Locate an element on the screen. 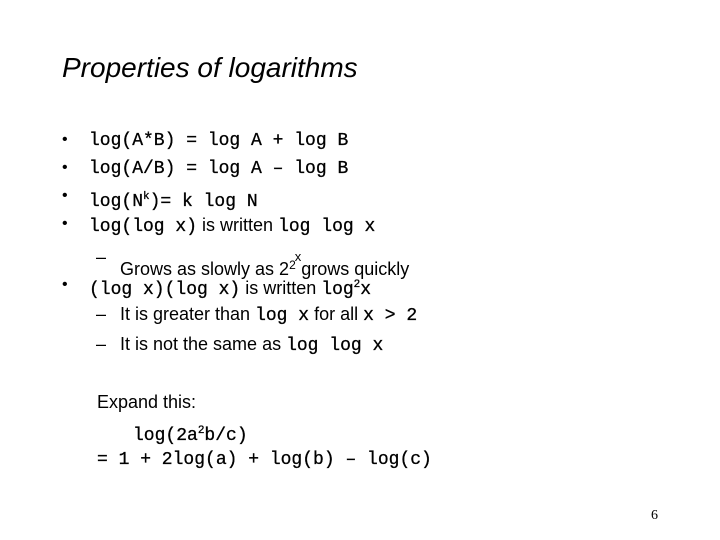  rule-power-b: )= k log N is located at coordinates (203, 202).